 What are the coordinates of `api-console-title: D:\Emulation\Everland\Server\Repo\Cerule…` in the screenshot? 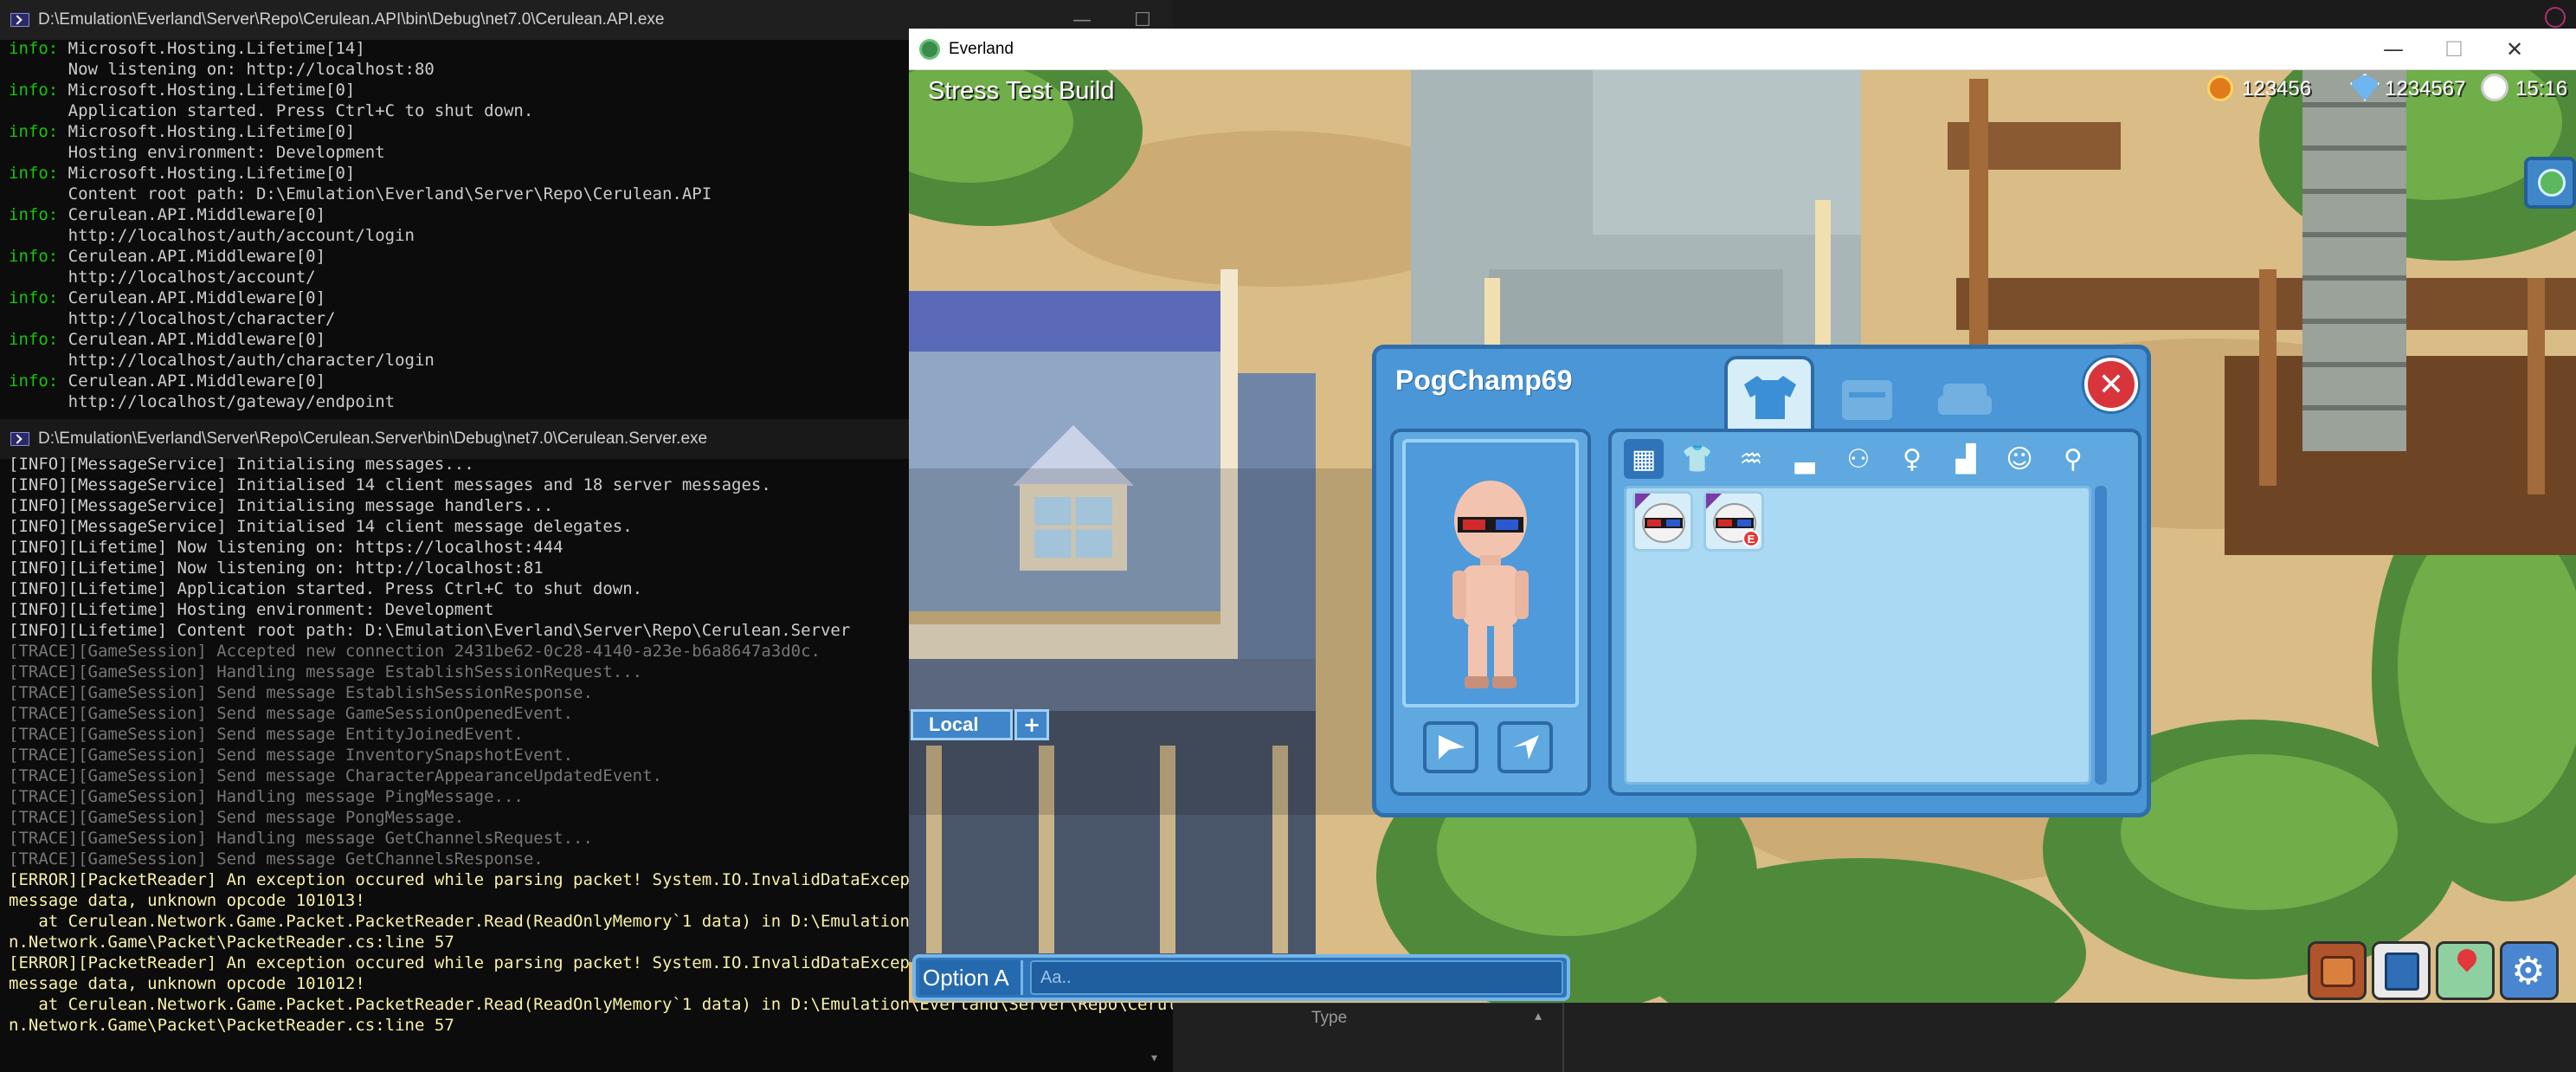 It's located at (351, 20).